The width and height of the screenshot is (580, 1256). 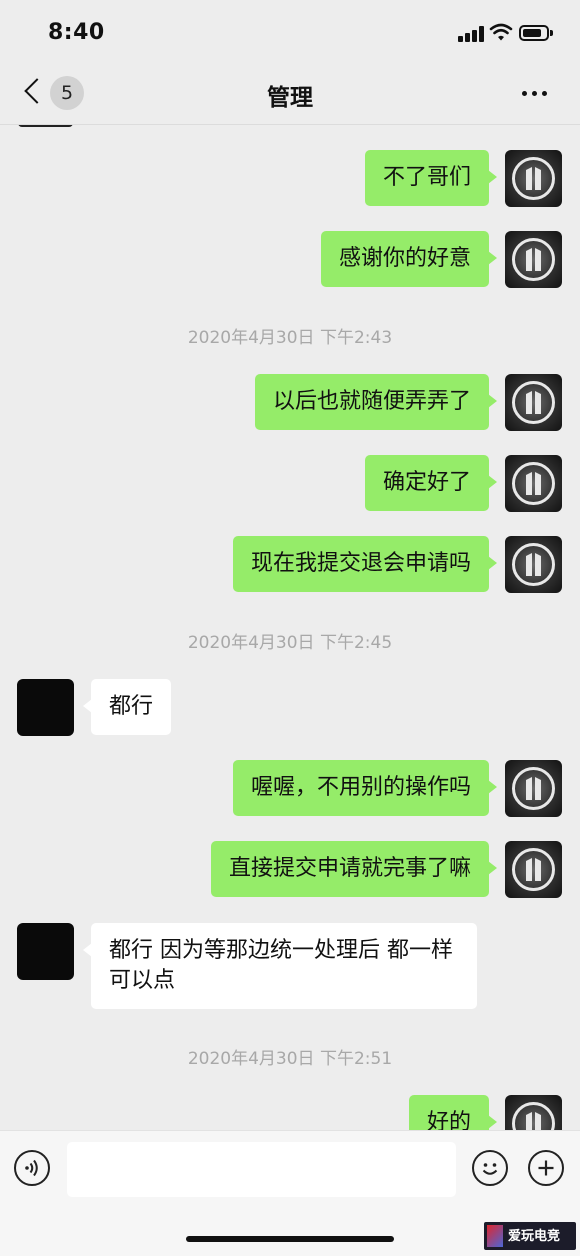 I want to click on message-bubble-sent: 以后也就随便弄弄了, so click(x=376, y=402).